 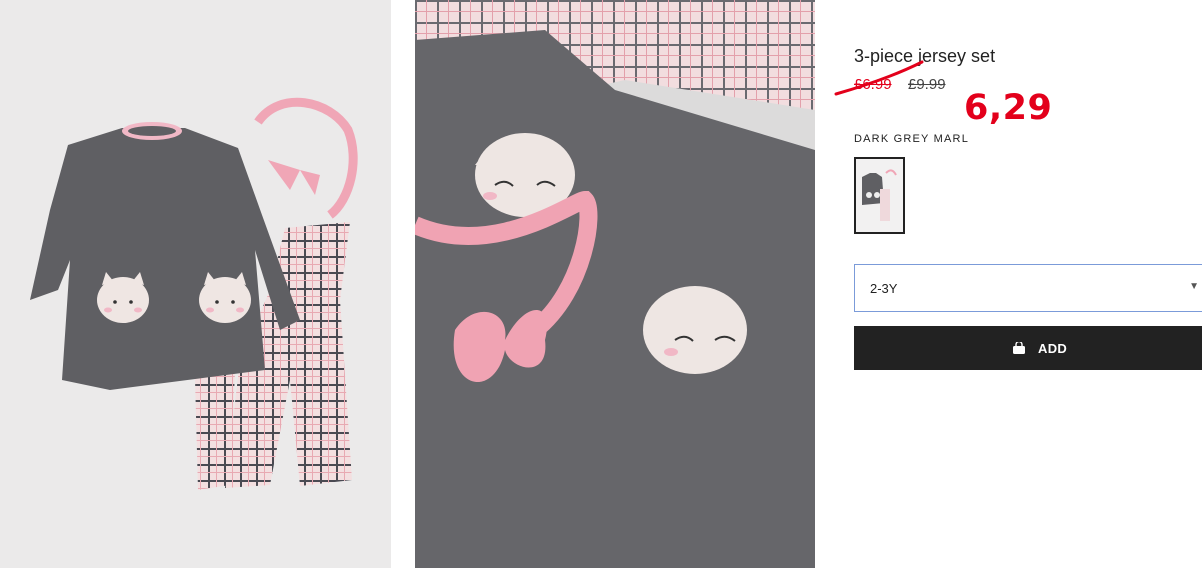 What do you see at coordinates (927, 84) in the screenshot?
I see `original-price: £9.99` at bounding box center [927, 84].